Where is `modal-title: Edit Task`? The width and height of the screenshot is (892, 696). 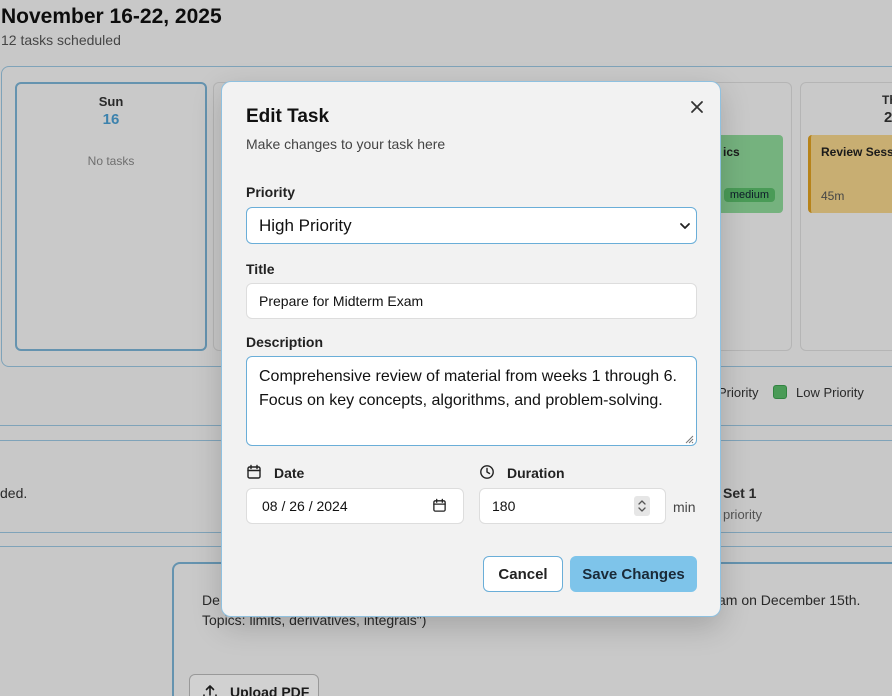 modal-title: Edit Task is located at coordinates (288, 116).